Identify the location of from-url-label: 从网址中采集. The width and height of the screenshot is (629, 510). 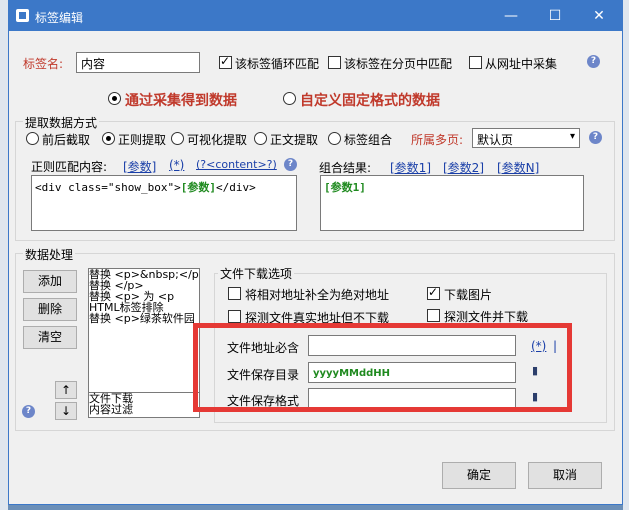
(521, 64).